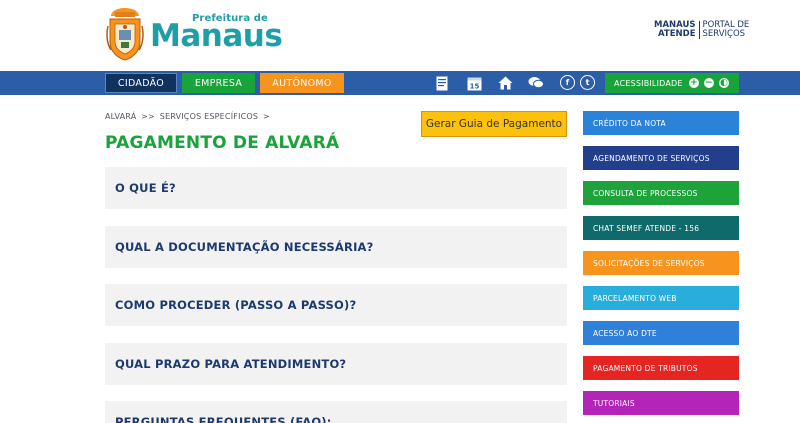 The image size is (800, 423). Describe the element at coordinates (661, 228) in the screenshot. I see `sidebar-item-chat-semef: CHAT SEMEF ATENDE - 156` at that location.